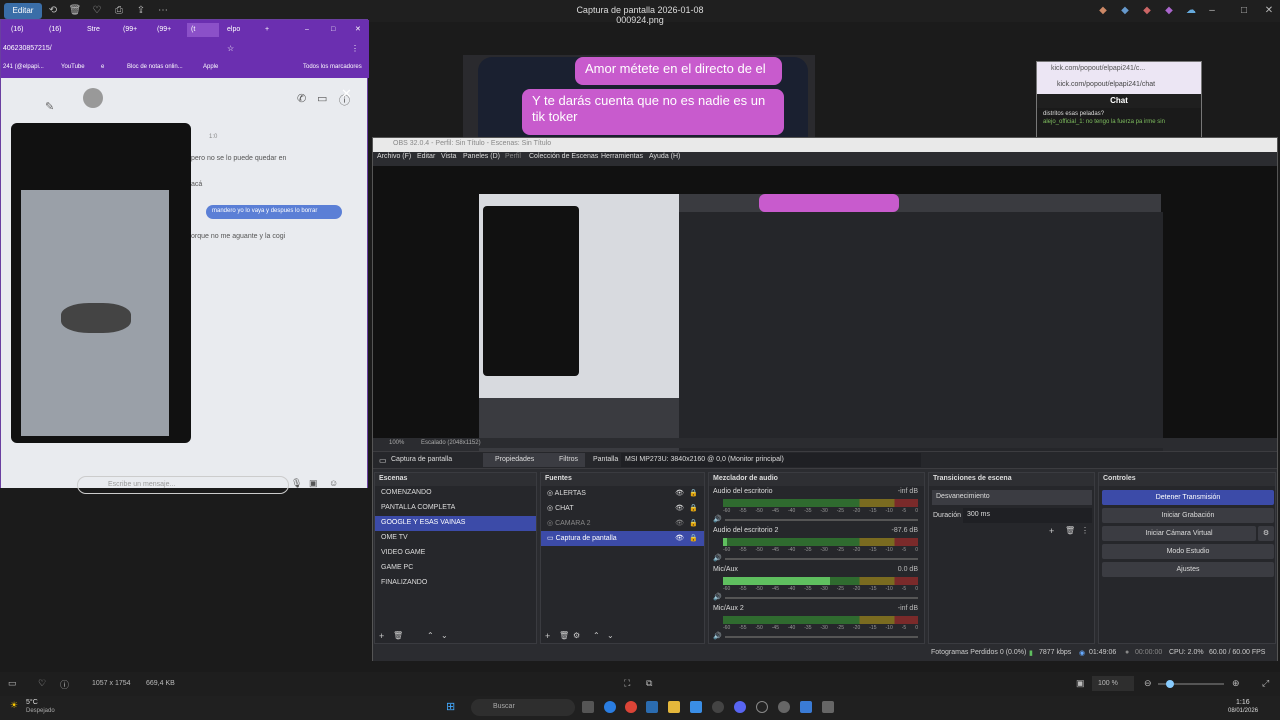  What do you see at coordinates (1012, 497) in the screenshot?
I see `transition-select: Desvanecimiento` at bounding box center [1012, 497].